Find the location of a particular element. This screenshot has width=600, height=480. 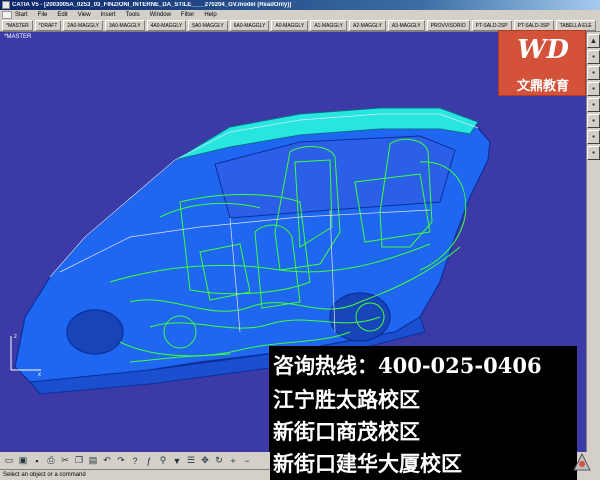

menu-view: View is located at coordinates (84, 15).